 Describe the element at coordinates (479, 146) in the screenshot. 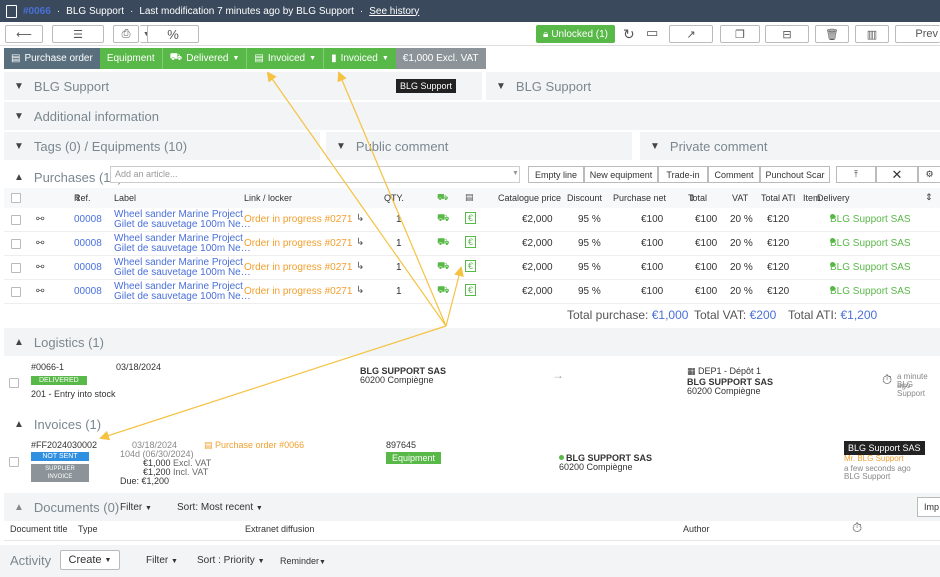

I see `public-comment-section: ▼ Public comment` at that location.